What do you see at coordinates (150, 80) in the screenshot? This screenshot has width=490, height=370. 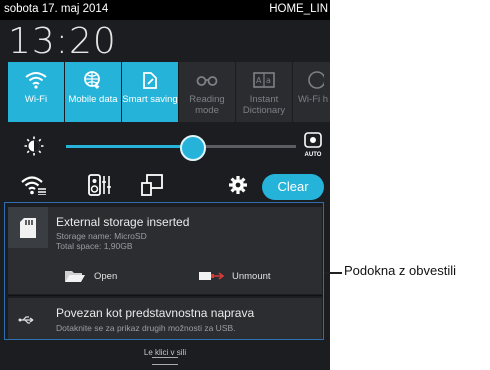 I see `smart-saving-icon` at bounding box center [150, 80].